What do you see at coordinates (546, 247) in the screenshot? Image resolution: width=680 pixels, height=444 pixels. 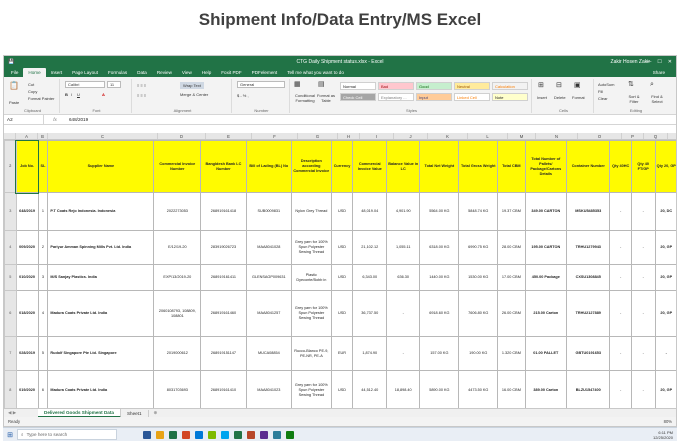 I see `table-cell: 195.00 CARTON` at bounding box center [546, 247].